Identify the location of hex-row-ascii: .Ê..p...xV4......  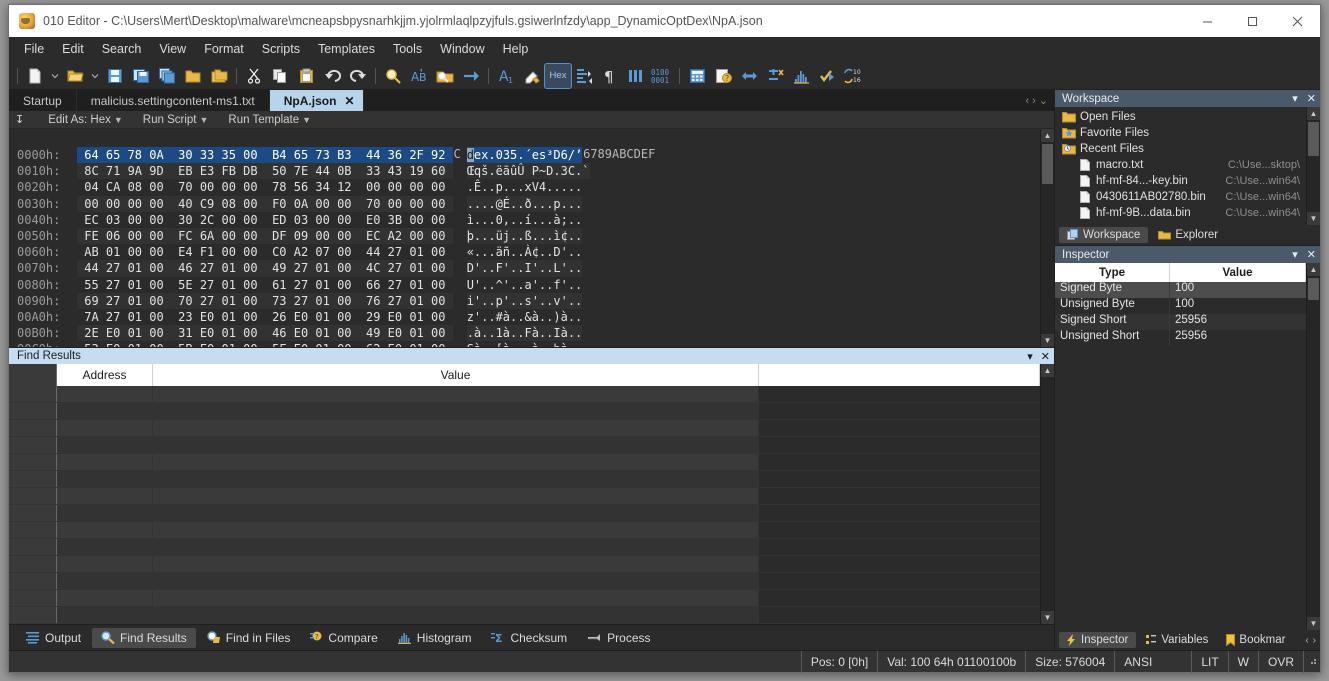
(525, 187).